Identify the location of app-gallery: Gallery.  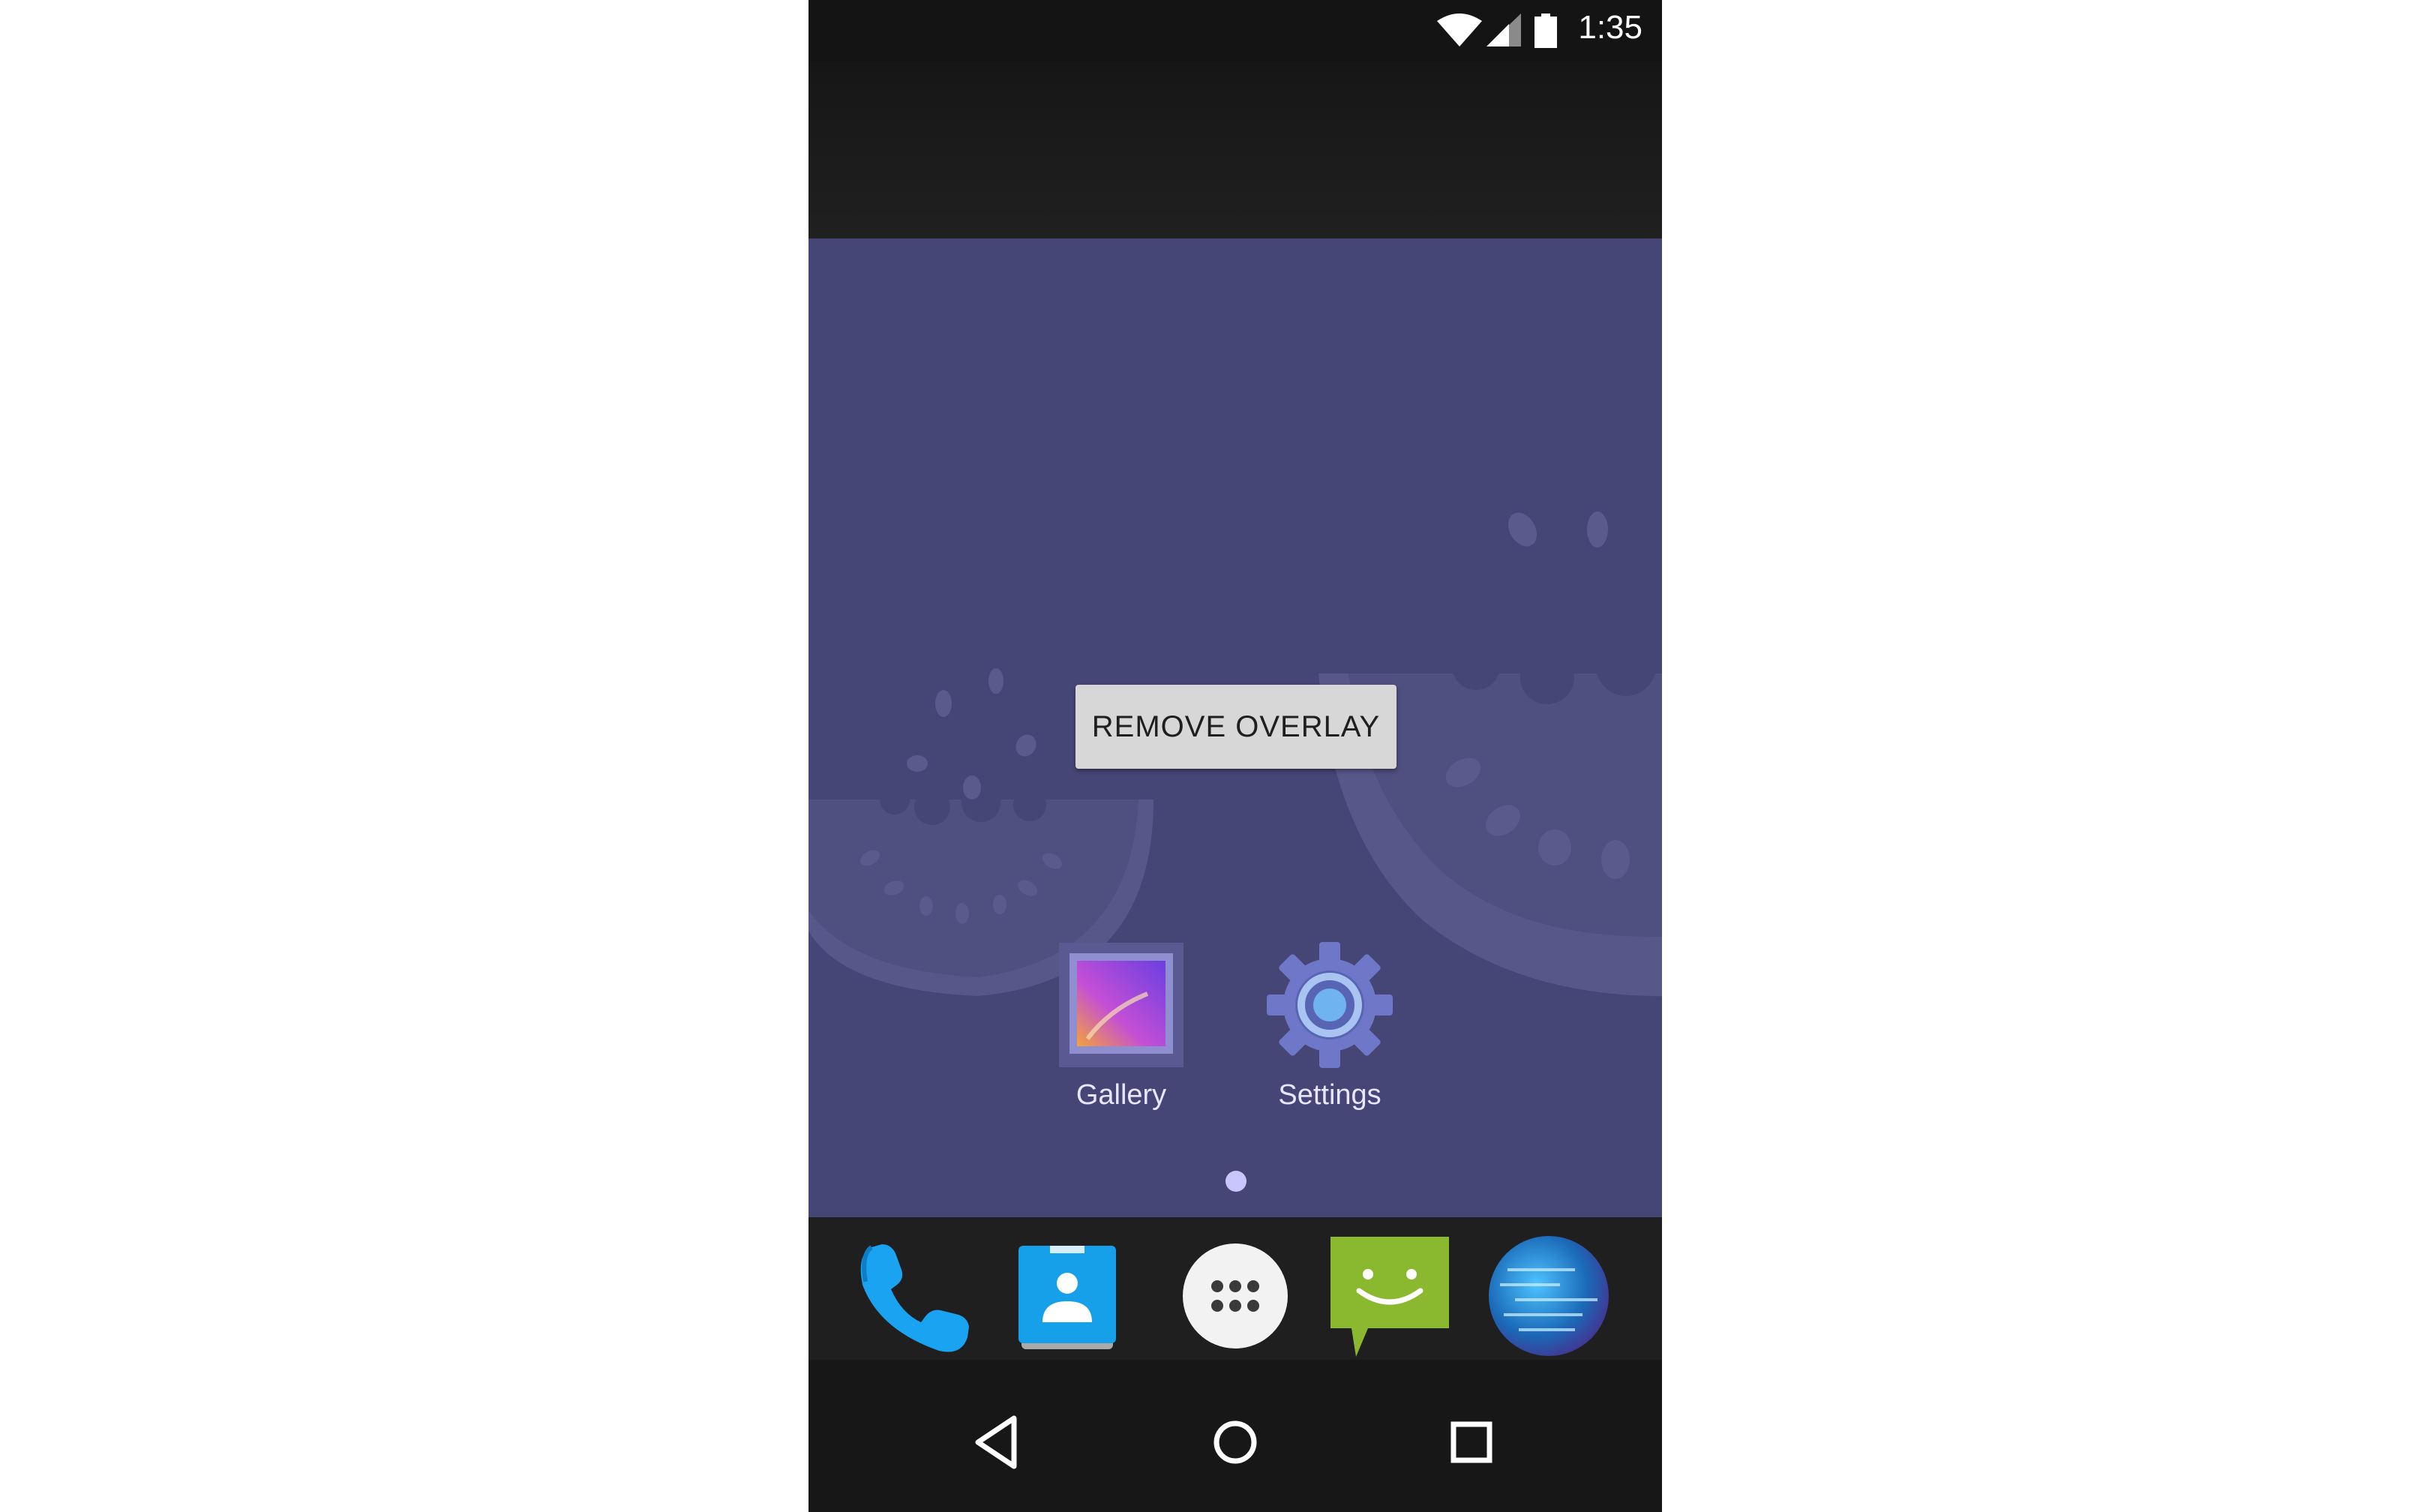
(1121, 1026).